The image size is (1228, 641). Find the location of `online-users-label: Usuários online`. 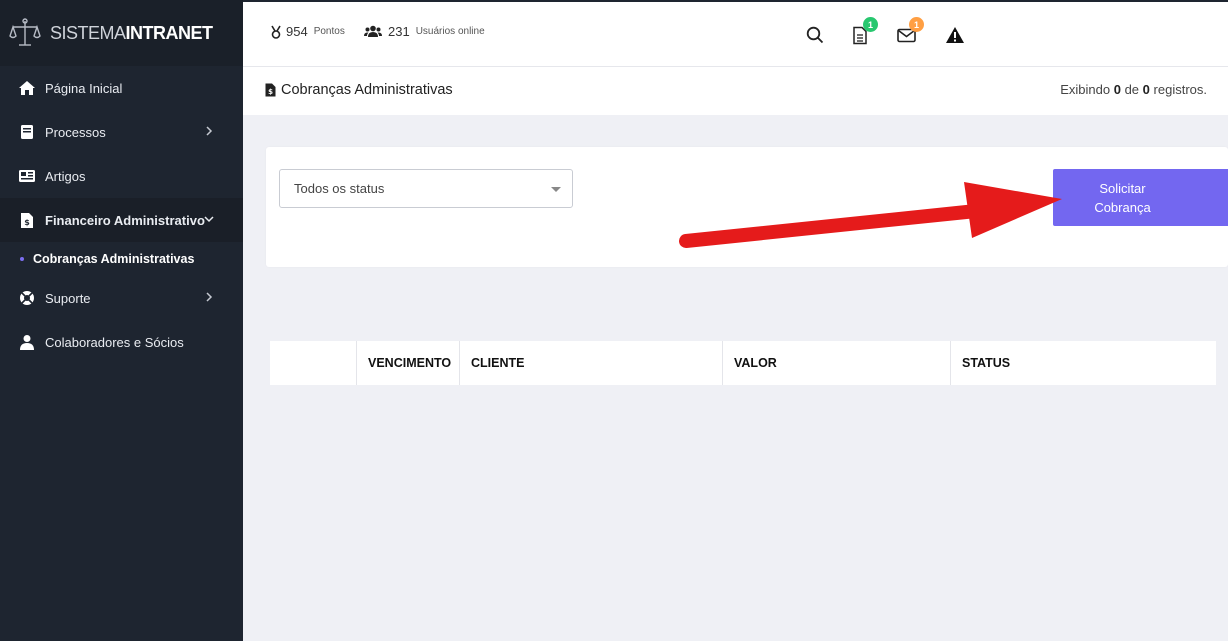

online-users-label: Usuários online is located at coordinates (450, 31).